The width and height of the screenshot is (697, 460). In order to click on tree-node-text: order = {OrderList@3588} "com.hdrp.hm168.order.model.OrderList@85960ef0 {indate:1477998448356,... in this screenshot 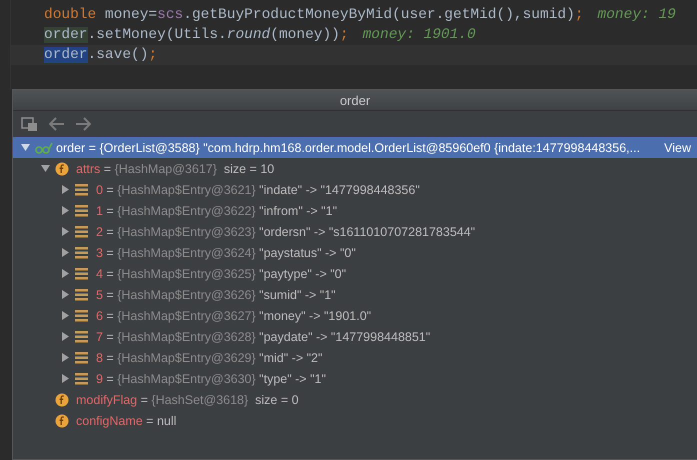, I will do `click(348, 147)`.